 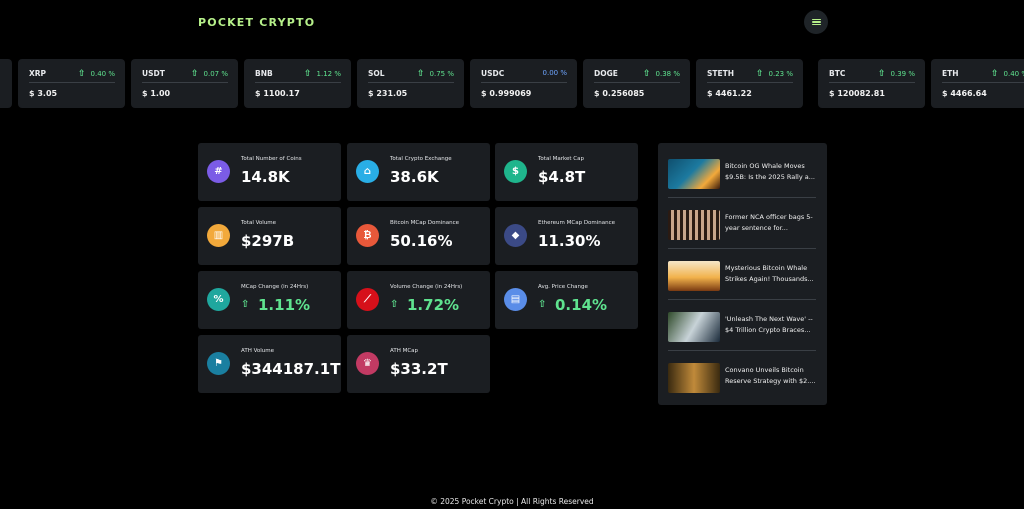 I want to click on hash-icon: #, so click(x=218, y=171).